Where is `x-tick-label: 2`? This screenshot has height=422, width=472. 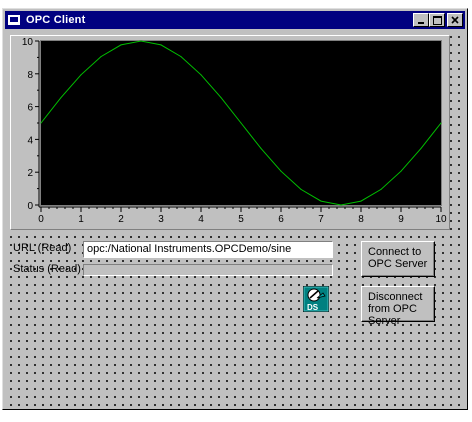 x-tick-label: 2 is located at coordinates (121, 219).